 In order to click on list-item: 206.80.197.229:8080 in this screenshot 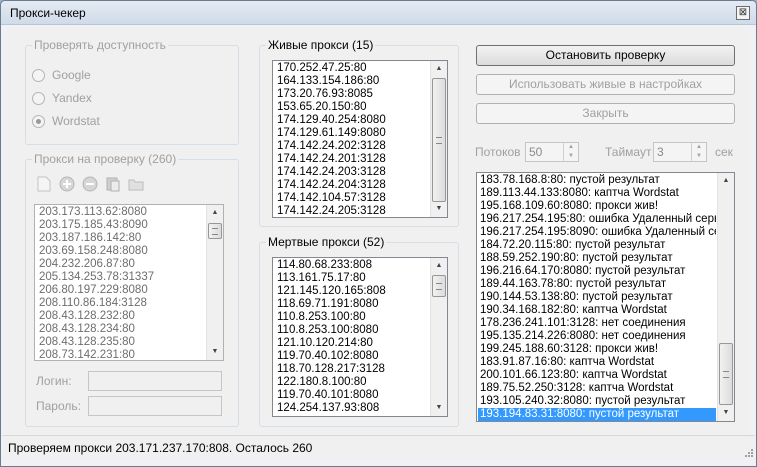, I will do `click(121, 290)`.